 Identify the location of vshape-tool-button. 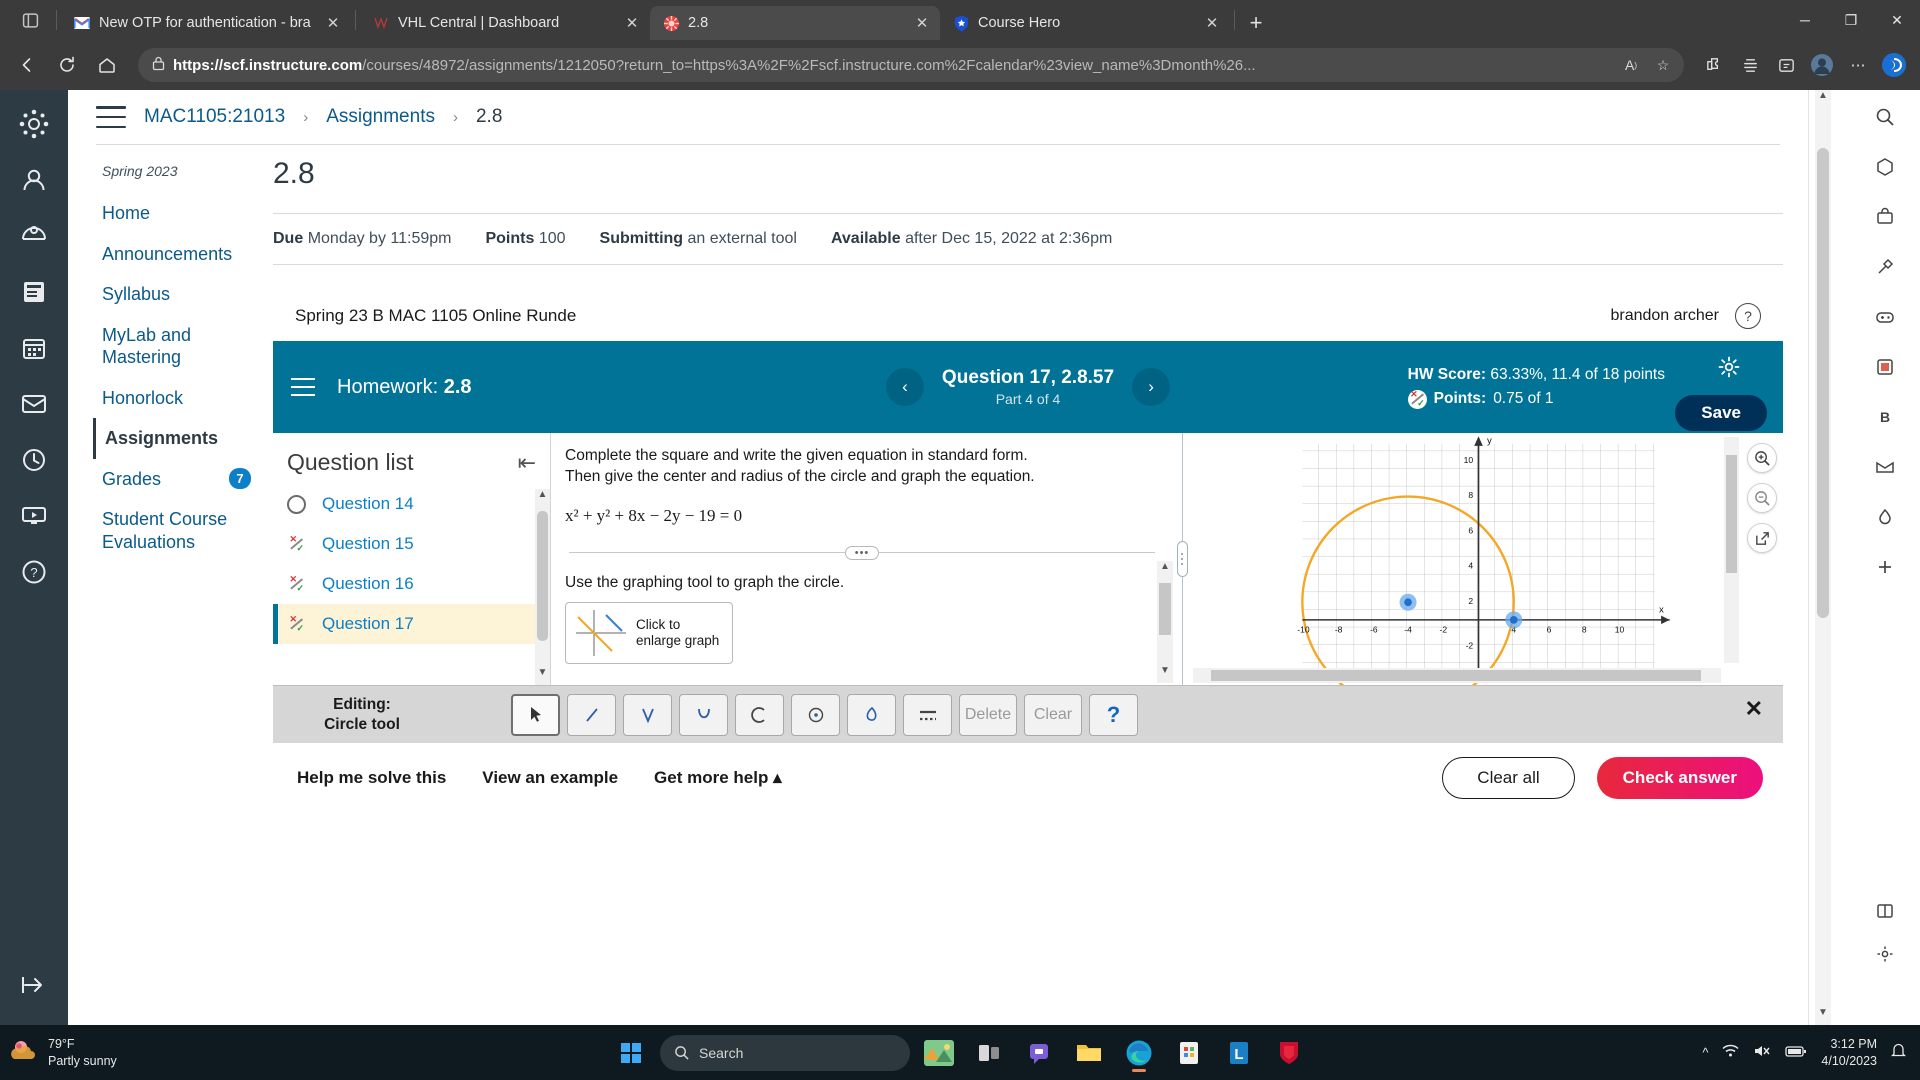
(647, 714).